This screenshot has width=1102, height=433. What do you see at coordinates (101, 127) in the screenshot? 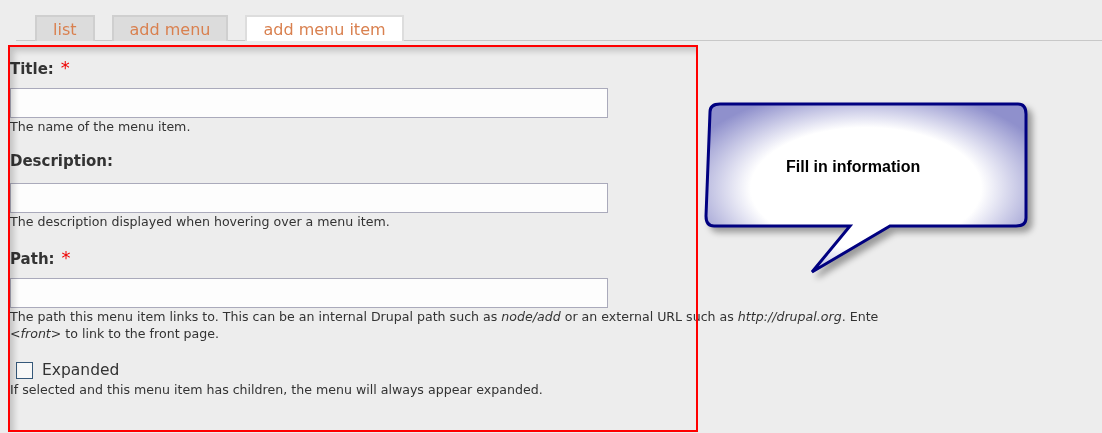
I see `field-description: The name of the menu item.` at bounding box center [101, 127].